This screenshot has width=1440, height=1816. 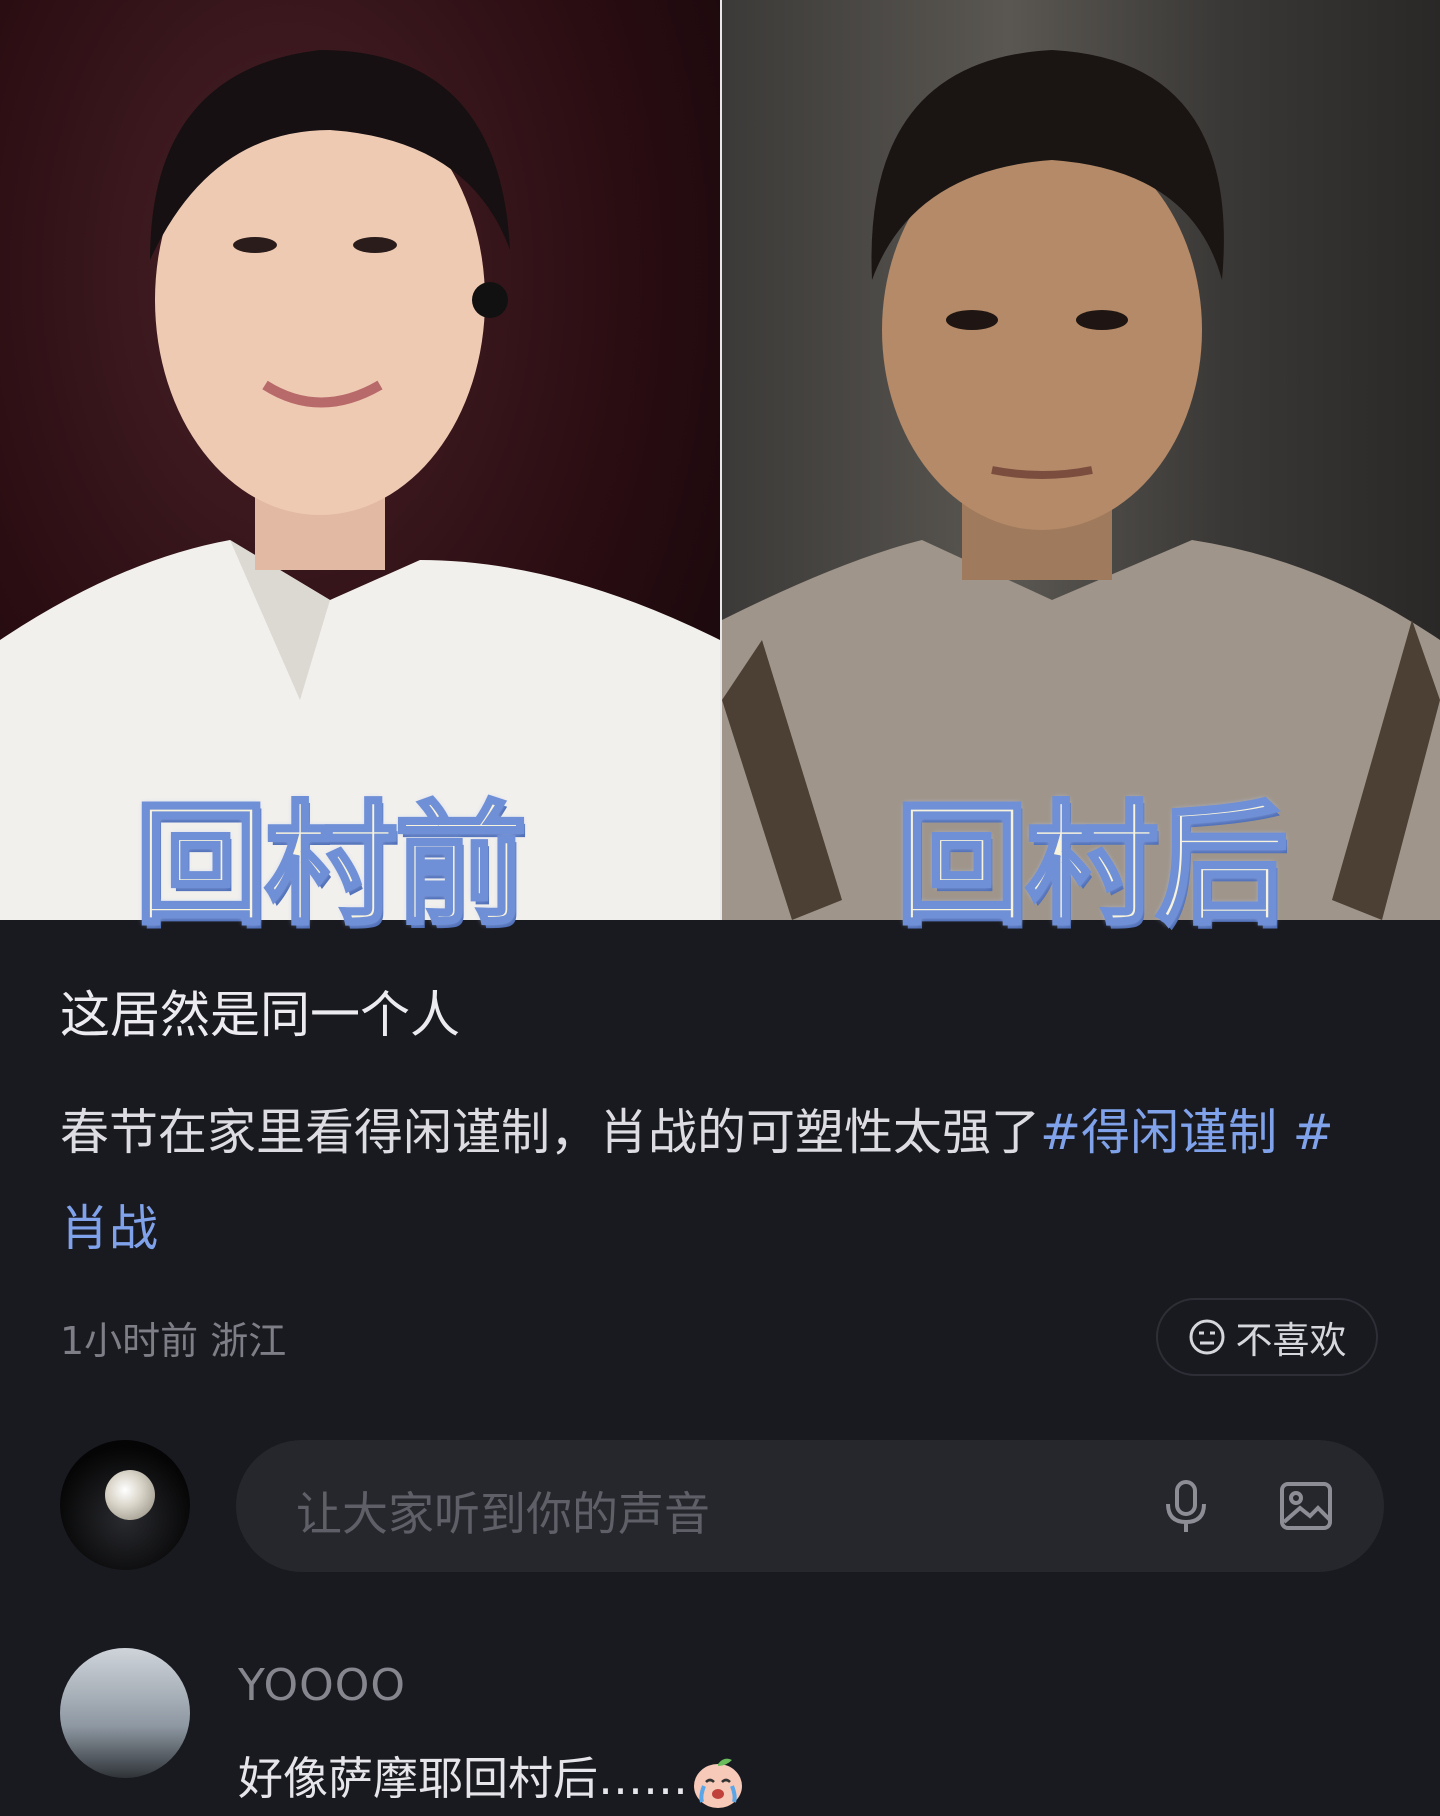 I want to click on post-time: 1小时前, so click(x=129, y=1341).